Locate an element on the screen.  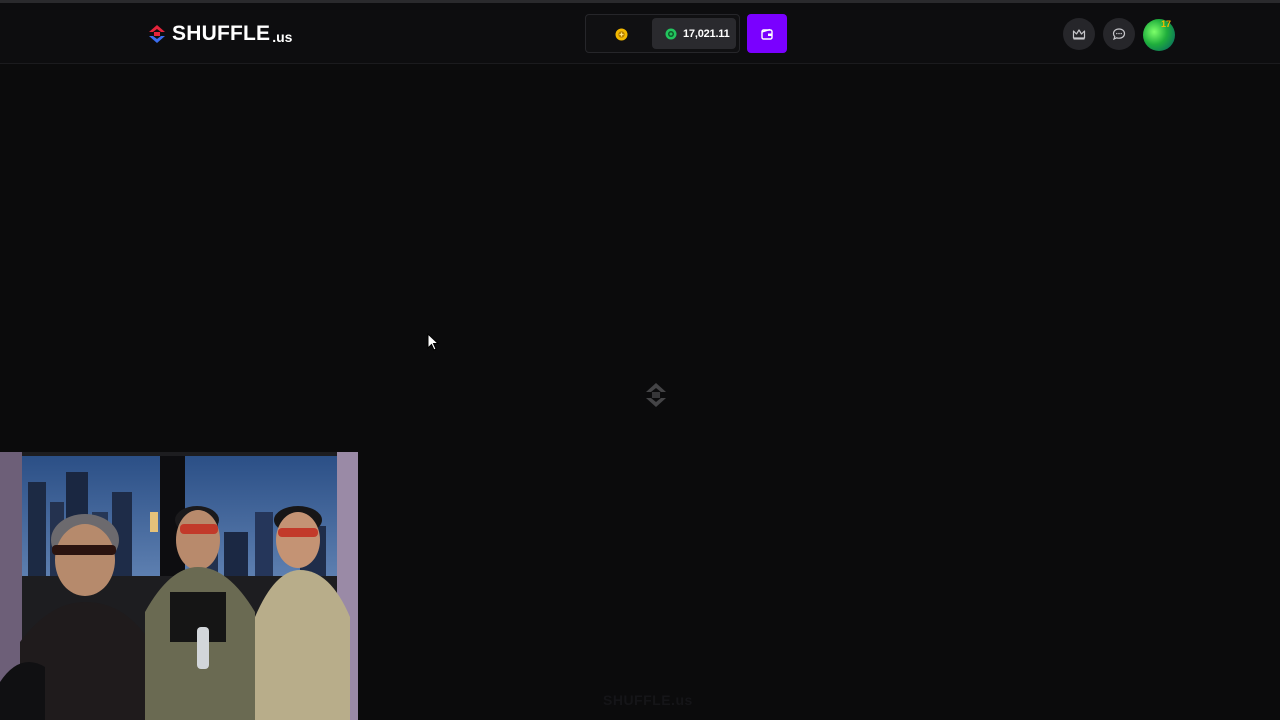
webcam-overlay is located at coordinates (179, 586).